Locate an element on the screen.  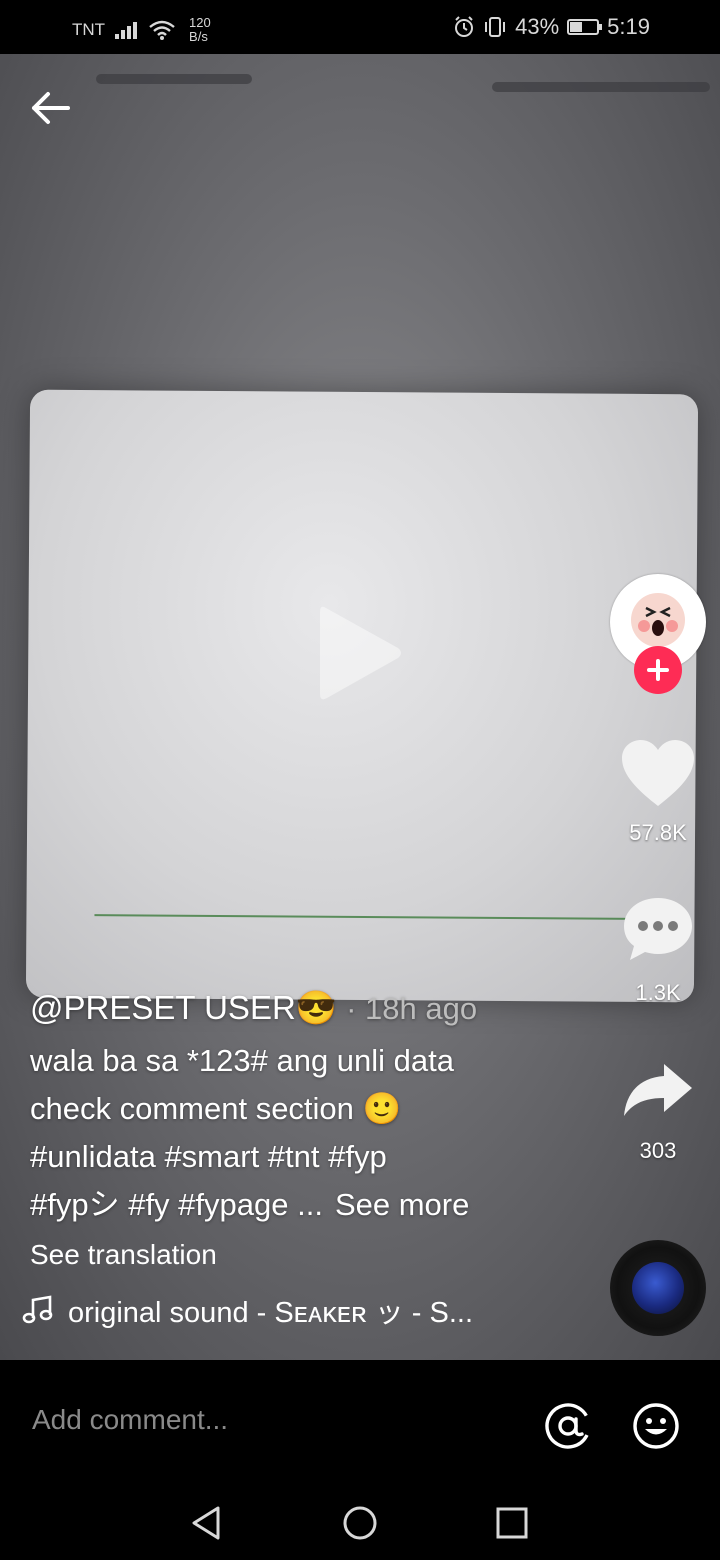
nav-home-icon is located at coordinates (360, 1523).